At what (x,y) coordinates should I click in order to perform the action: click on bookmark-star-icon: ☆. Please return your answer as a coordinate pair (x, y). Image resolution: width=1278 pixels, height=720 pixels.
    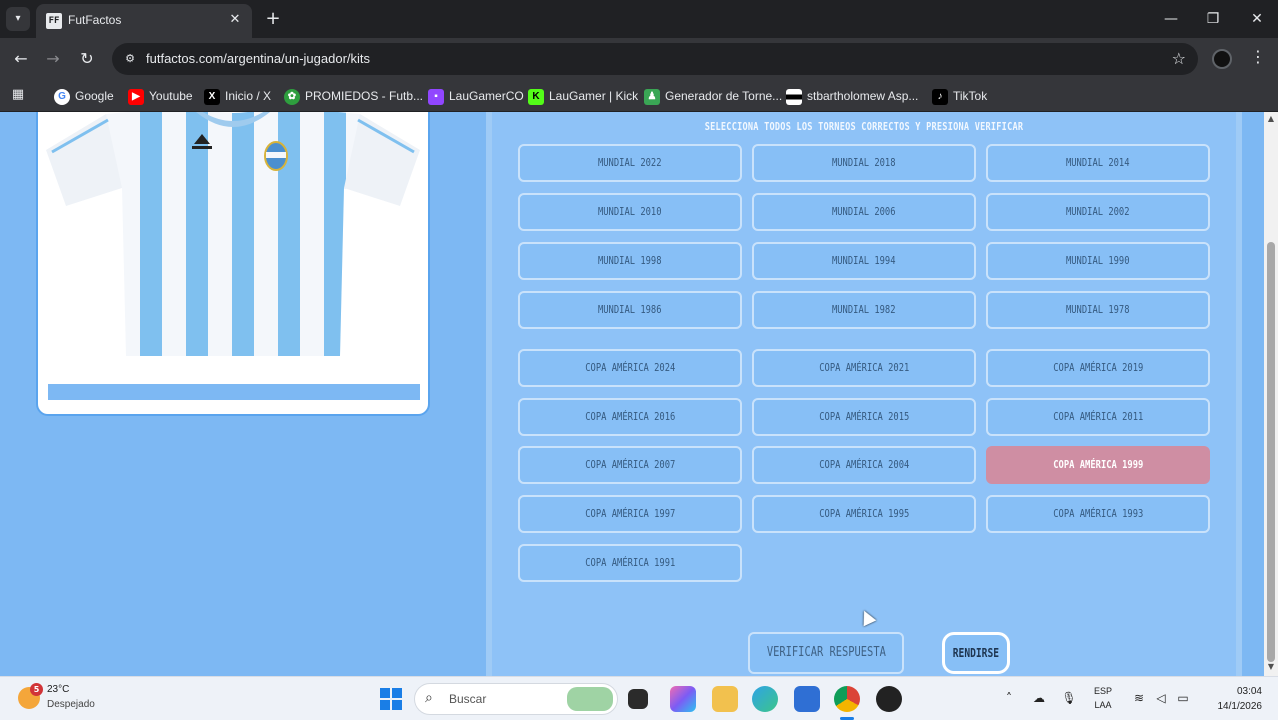
    Looking at the image, I should click on (1179, 58).